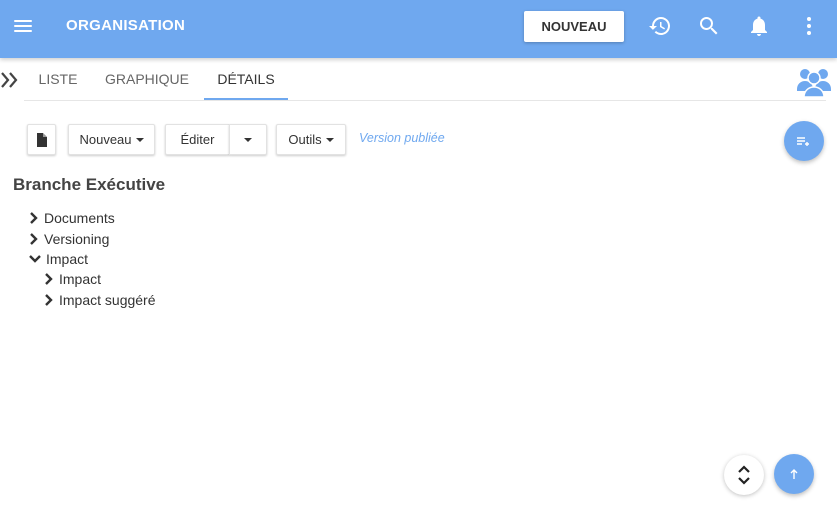 The image size is (837, 510). I want to click on tab-details: DÉTAILS, so click(246, 79).